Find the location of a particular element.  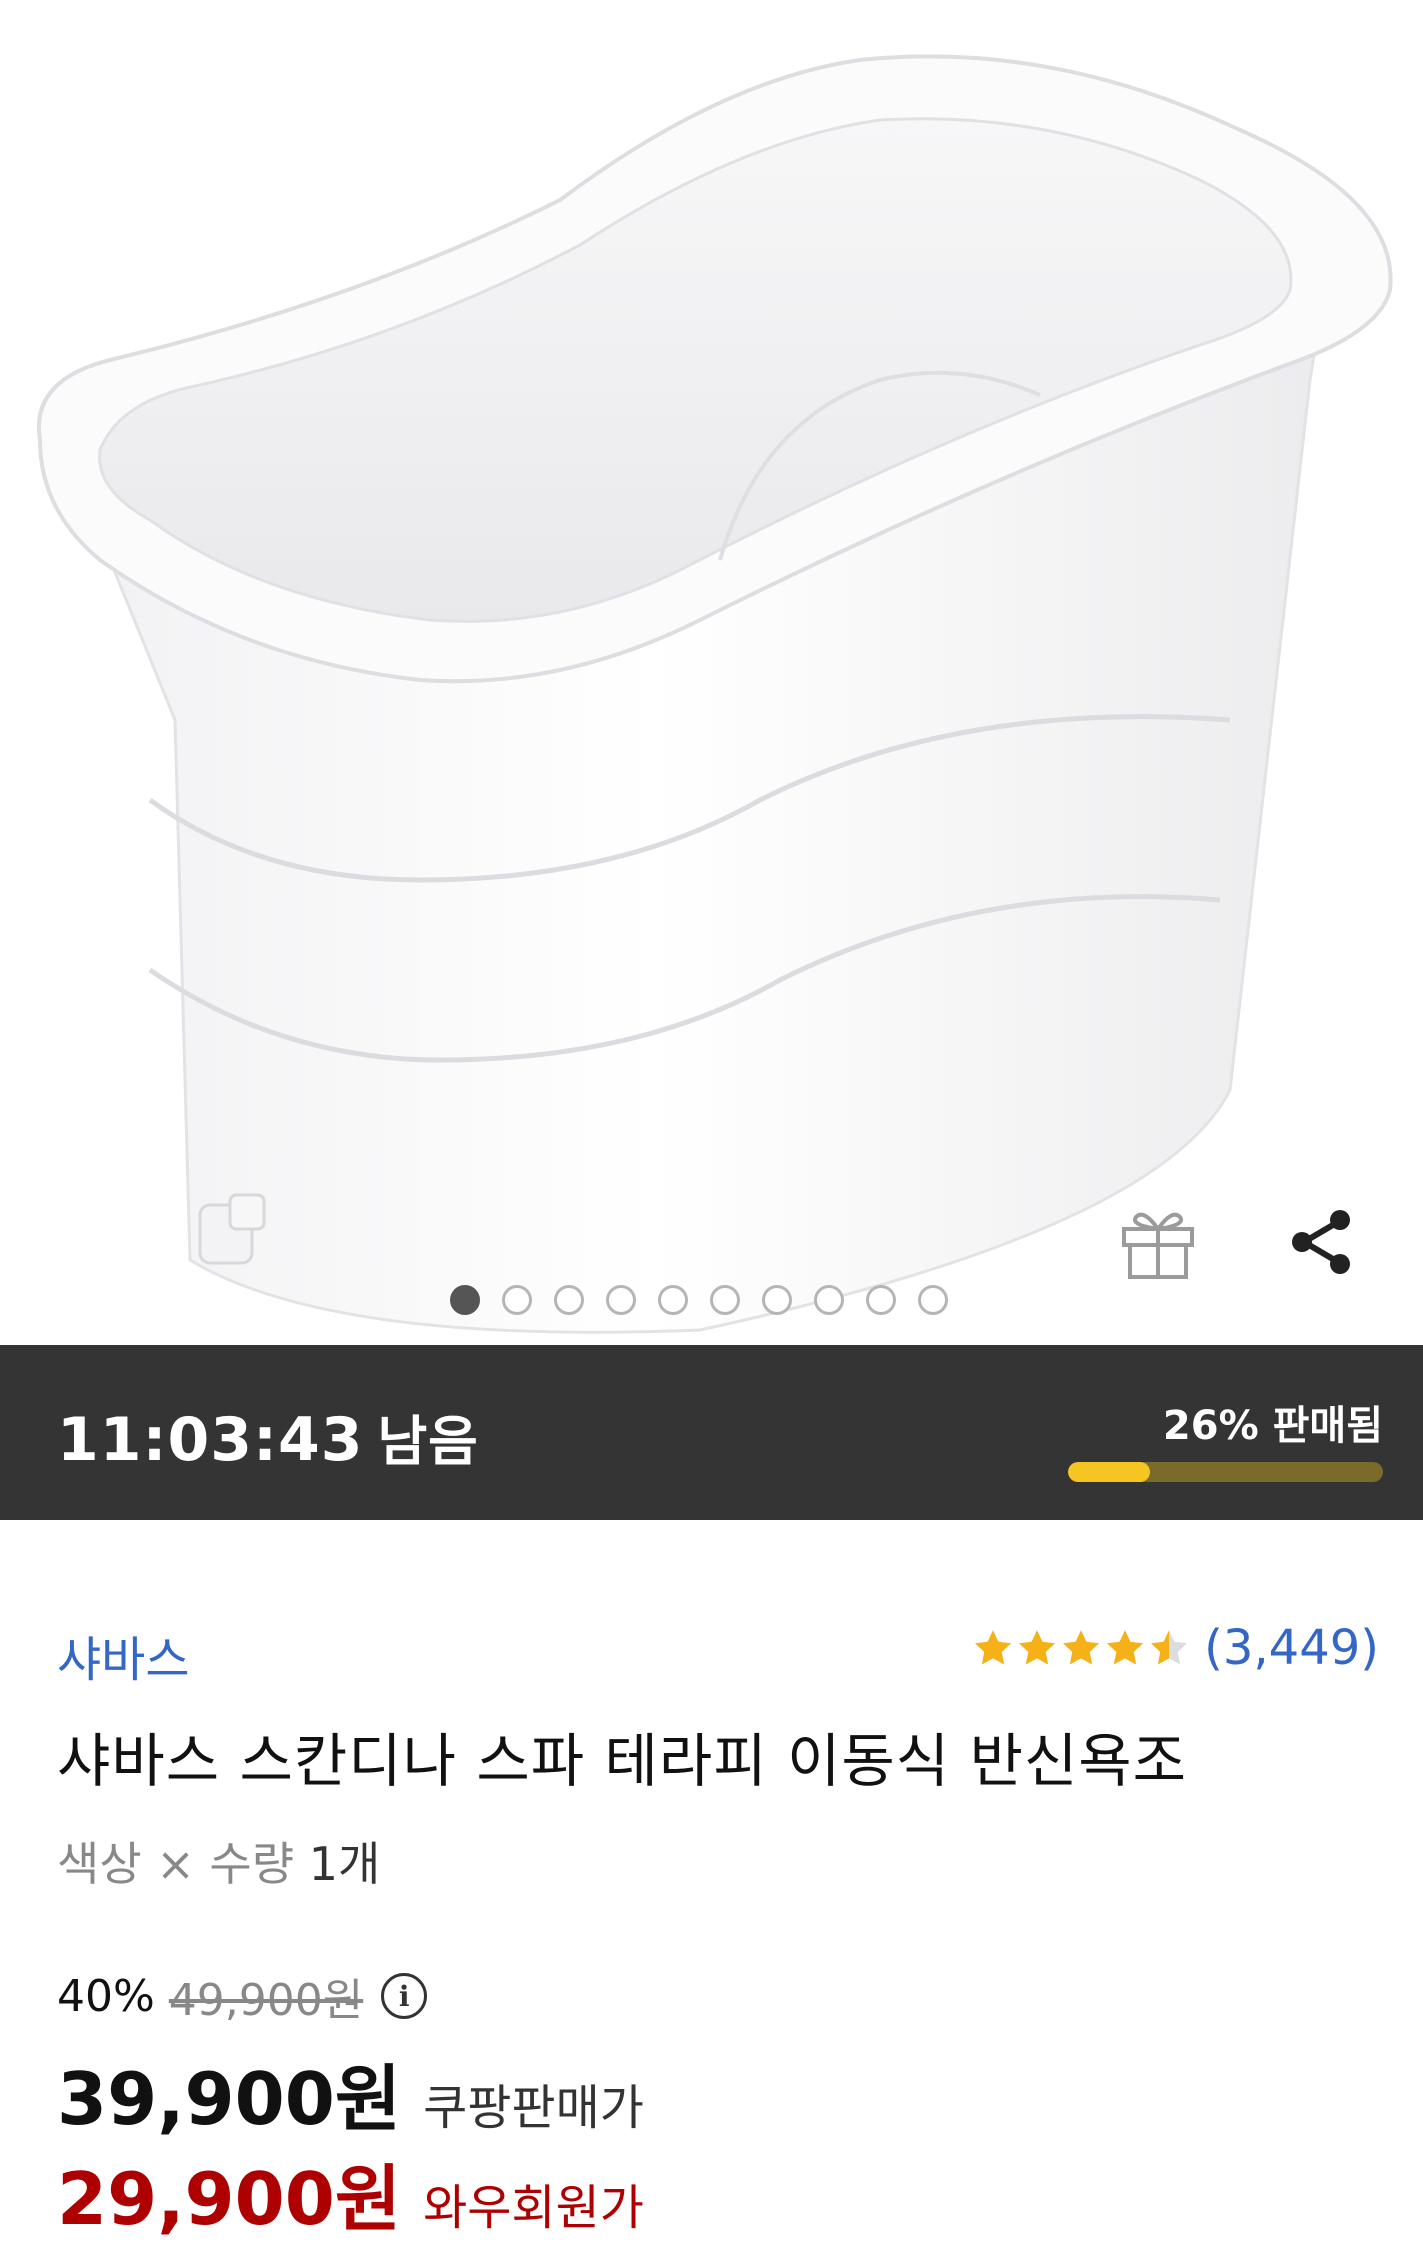

brand-link: 샤바스 is located at coordinates (123, 1655).